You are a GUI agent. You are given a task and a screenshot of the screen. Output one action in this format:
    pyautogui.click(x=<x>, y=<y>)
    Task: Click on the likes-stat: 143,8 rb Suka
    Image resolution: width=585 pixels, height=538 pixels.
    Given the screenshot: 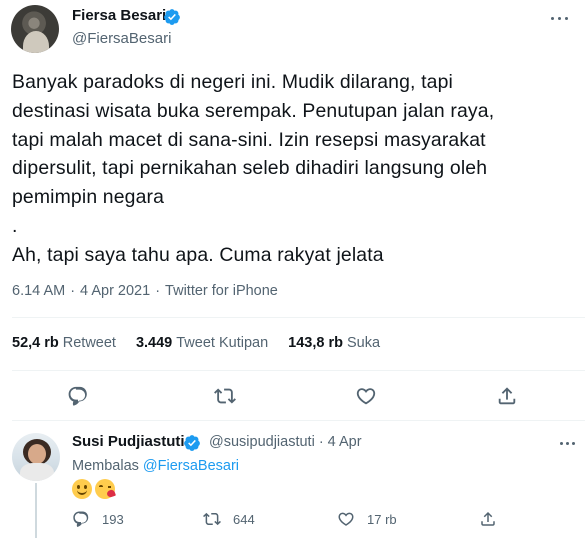 What is the action you would take?
    pyautogui.click(x=334, y=343)
    